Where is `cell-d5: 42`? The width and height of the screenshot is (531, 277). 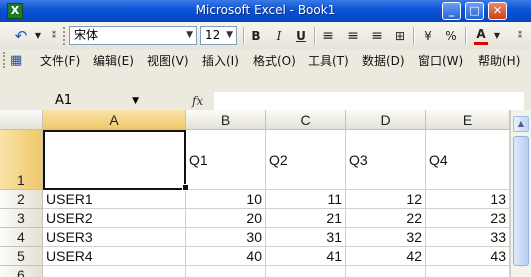 cell-d5: 42 is located at coordinates (386, 256).